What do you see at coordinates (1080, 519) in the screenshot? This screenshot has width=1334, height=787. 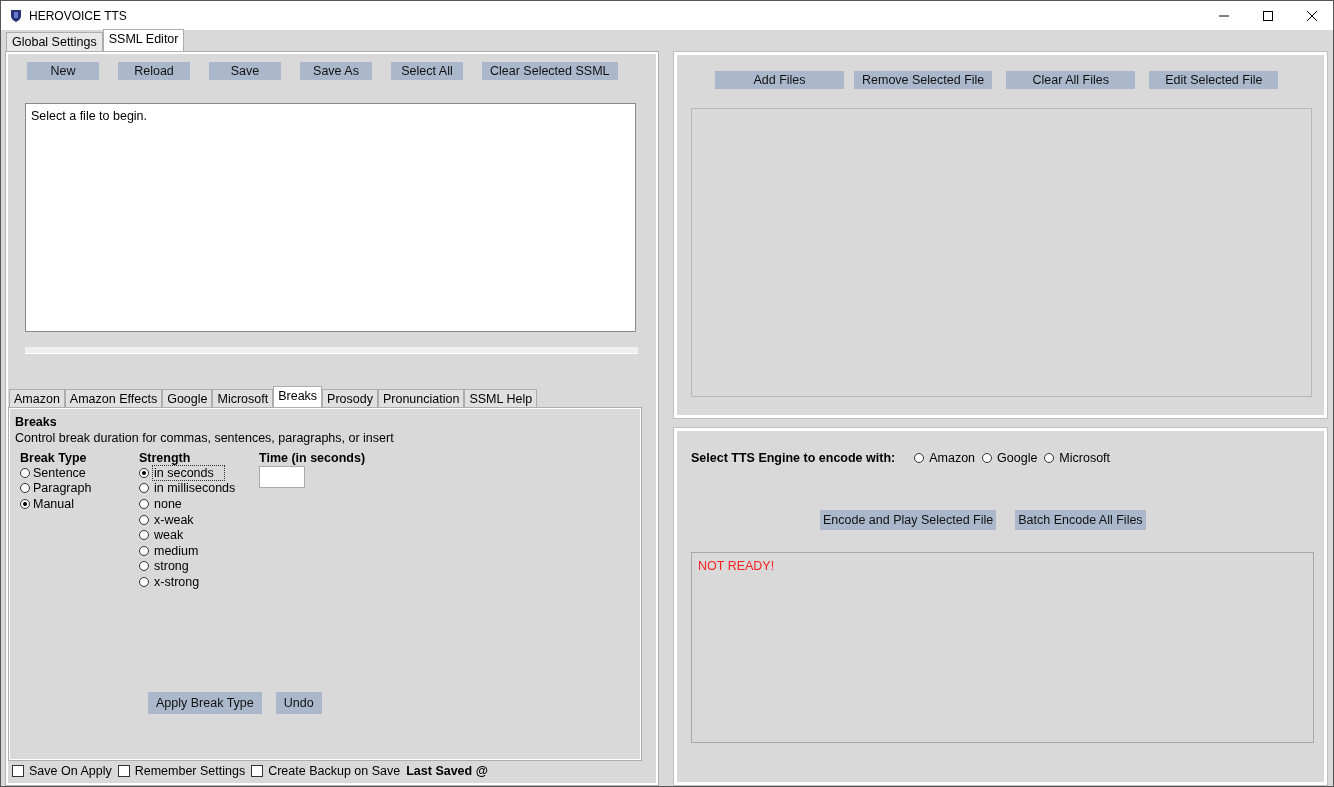 I see `encode-button: Batch Encode All Files` at bounding box center [1080, 519].